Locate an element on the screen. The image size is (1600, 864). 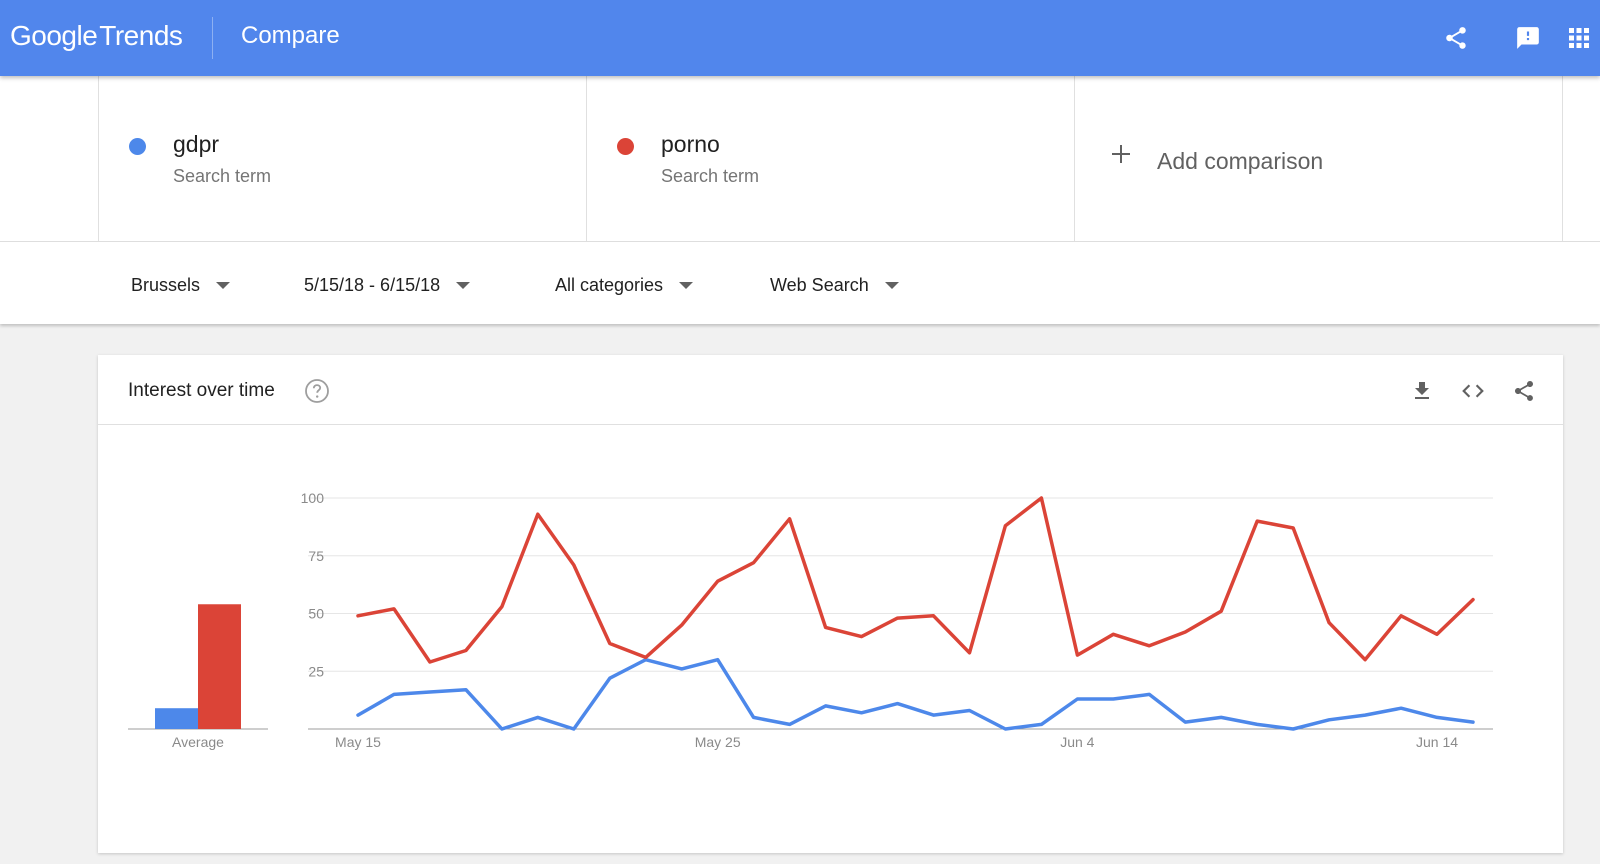
location-filter: Brussels is located at coordinates (181, 285).